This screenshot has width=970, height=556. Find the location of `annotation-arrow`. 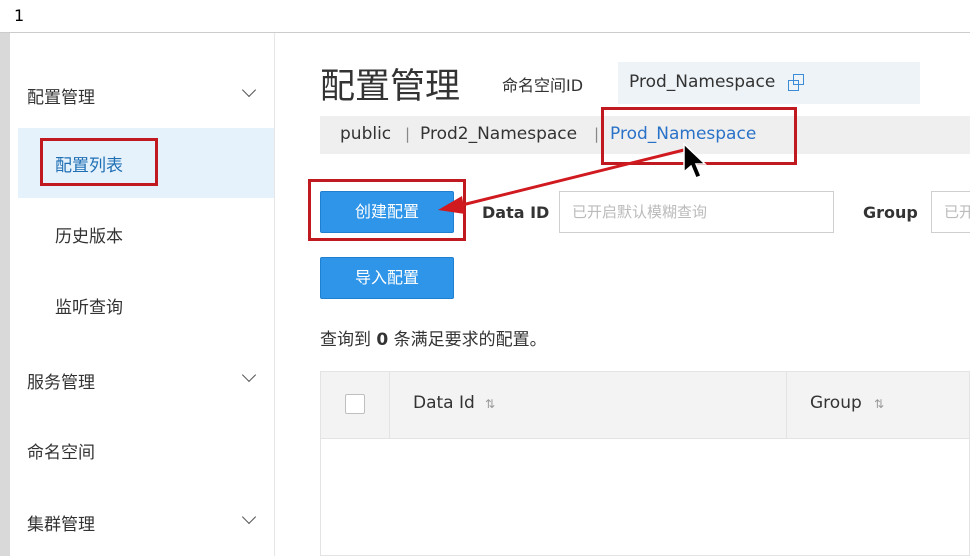

annotation-arrow is located at coordinates (563, 180).